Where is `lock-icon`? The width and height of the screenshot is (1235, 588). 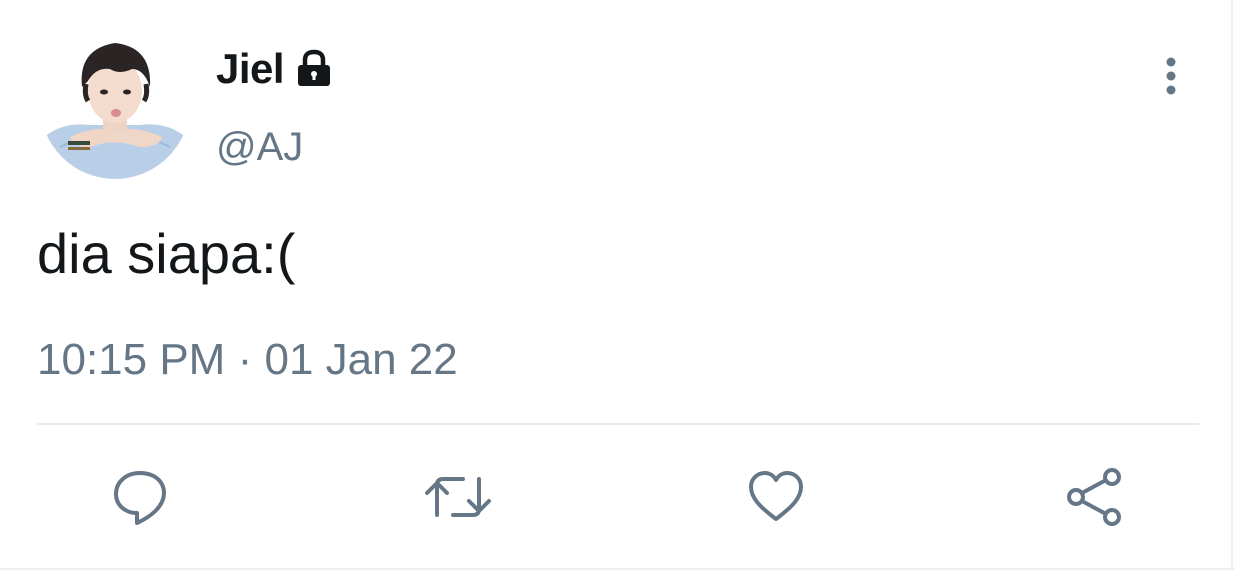
lock-icon is located at coordinates (314, 69).